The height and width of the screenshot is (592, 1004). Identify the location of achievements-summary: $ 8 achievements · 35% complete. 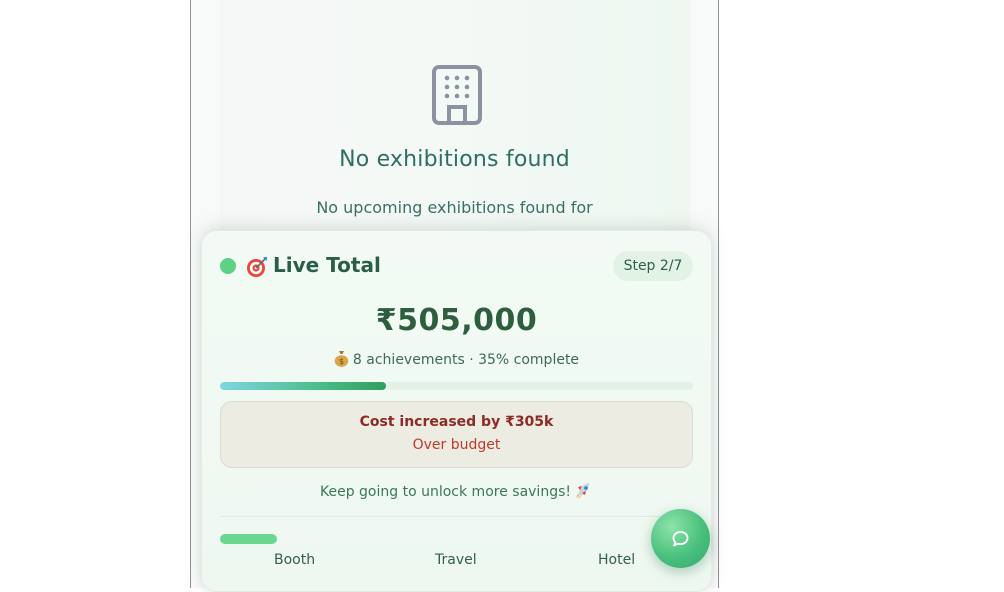
(456, 359).